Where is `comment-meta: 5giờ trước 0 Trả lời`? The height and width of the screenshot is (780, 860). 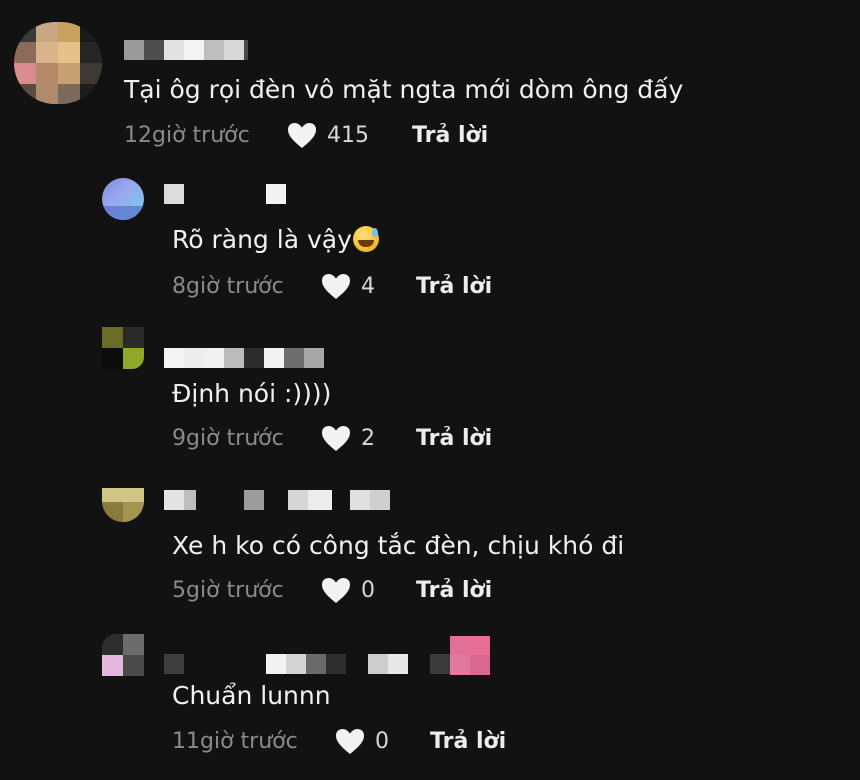 comment-meta: 5giờ trước 0 Trả lời is located at coordinates (492, 591).